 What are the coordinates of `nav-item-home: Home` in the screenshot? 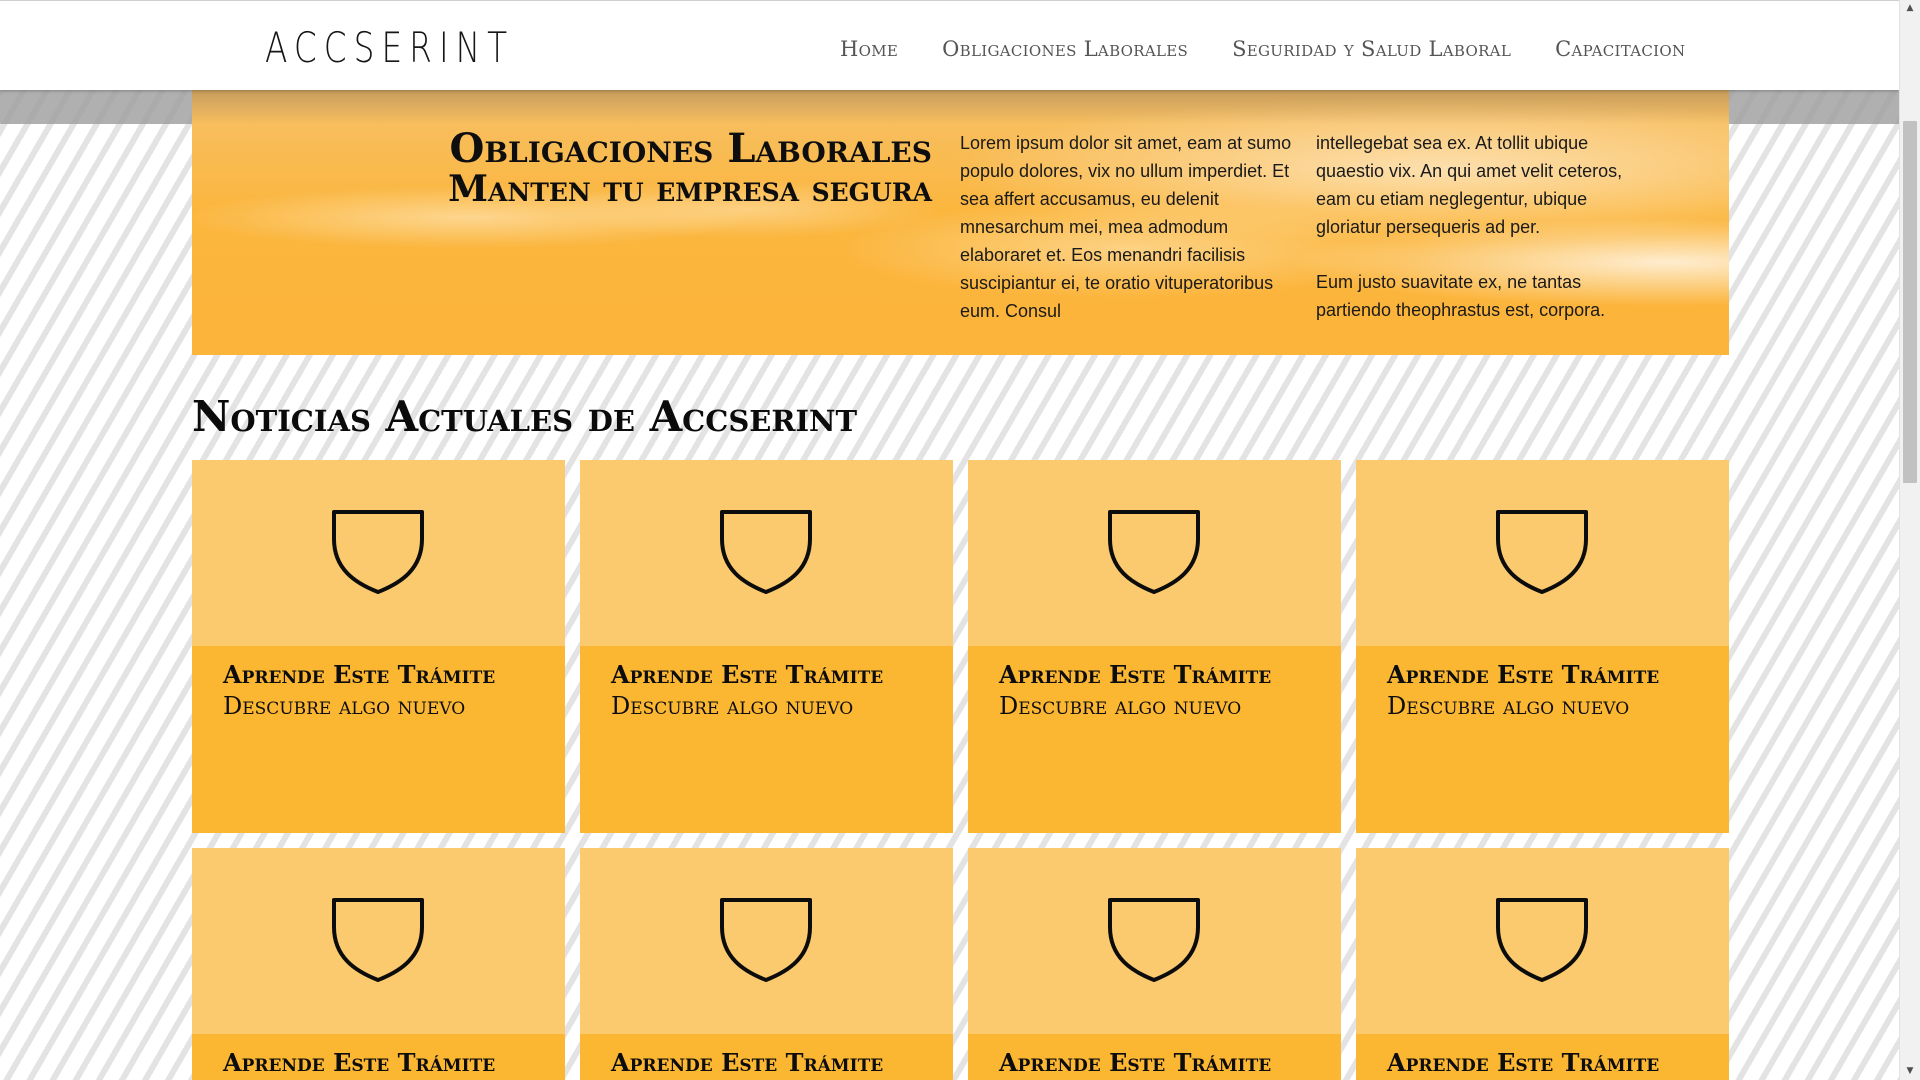 It's located at (869, 52).